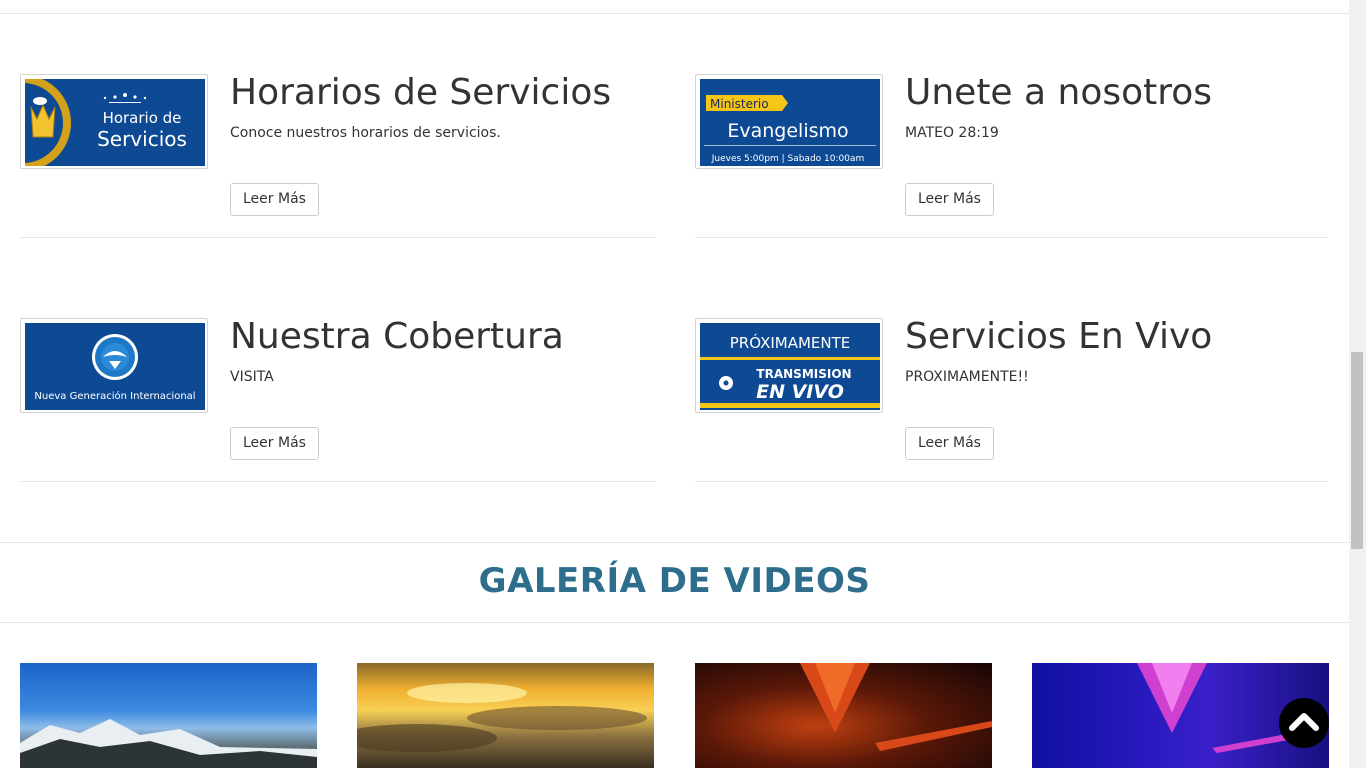  I want to click on cobertura-image: Nueva Generación Internacional, so click(115, 366).